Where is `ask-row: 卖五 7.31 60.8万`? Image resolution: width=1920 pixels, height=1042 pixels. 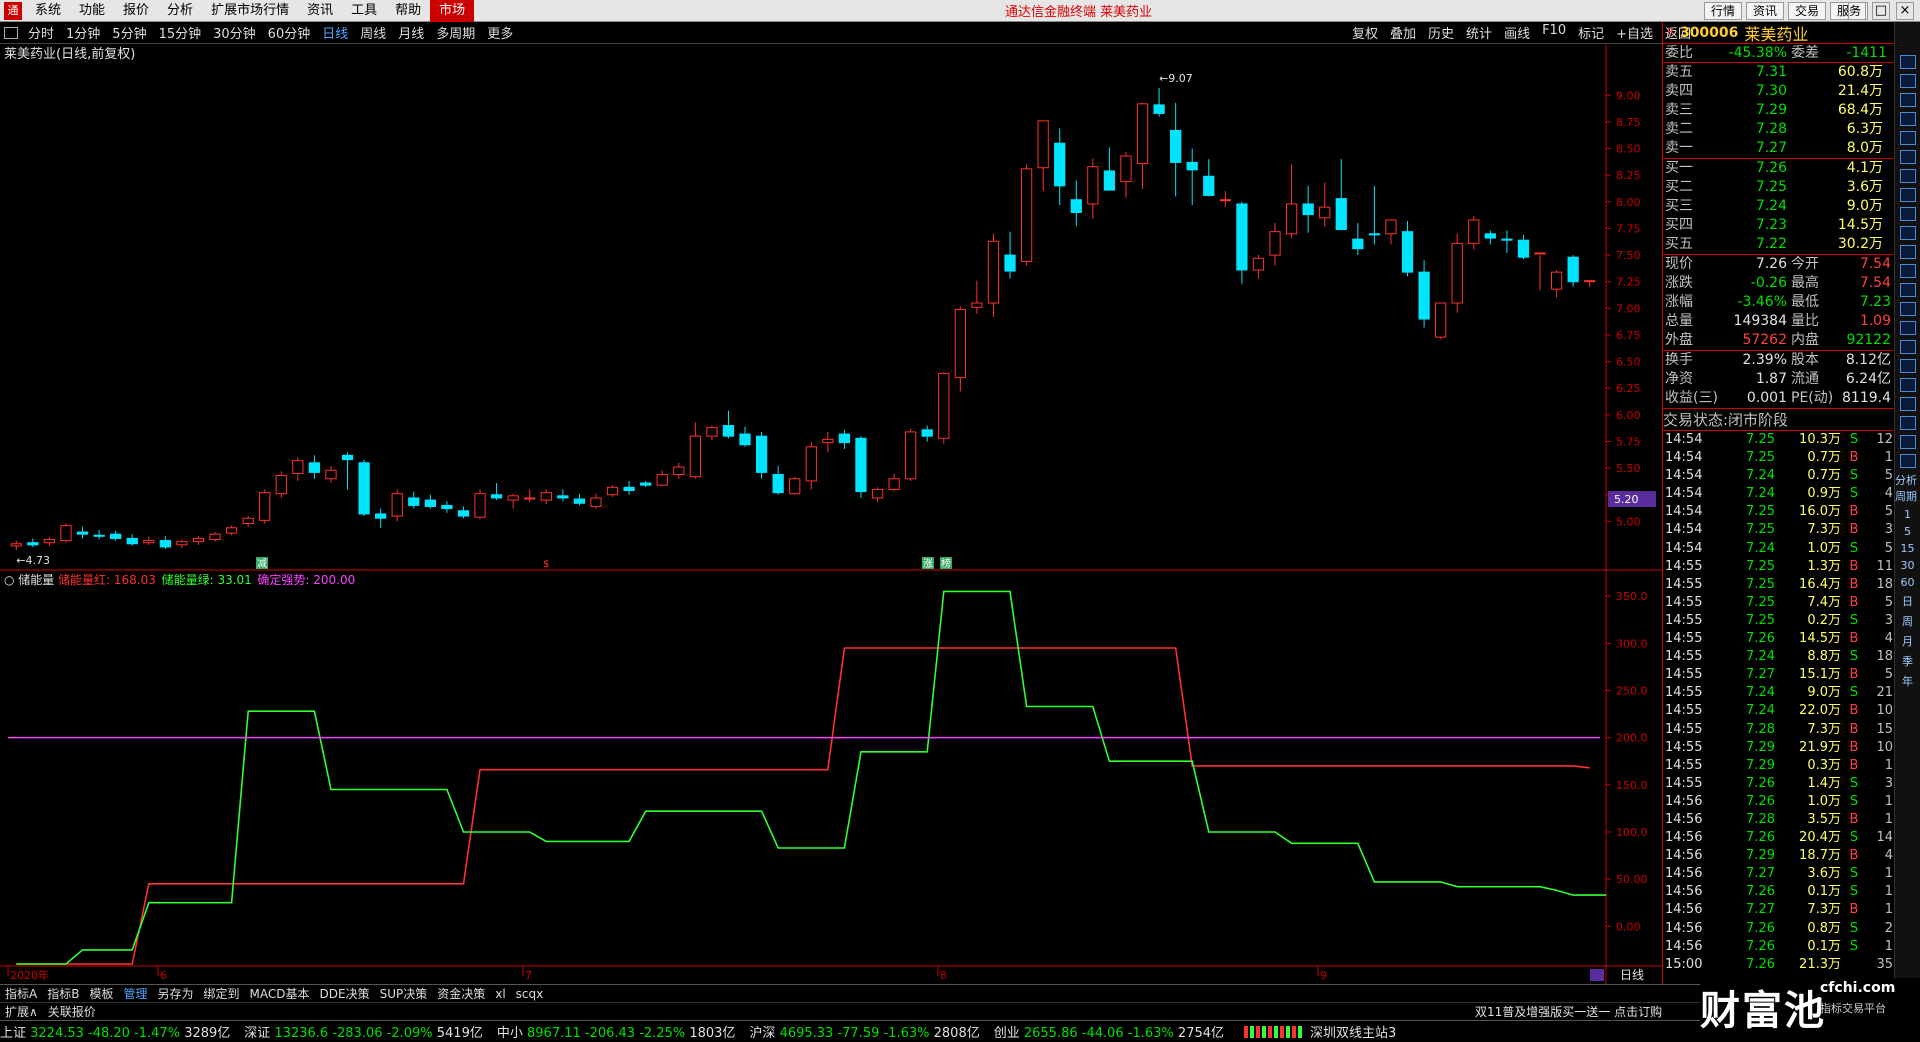
ask-row: 卖五 7.31 60.8万 is located at coordinates (1778, 72).